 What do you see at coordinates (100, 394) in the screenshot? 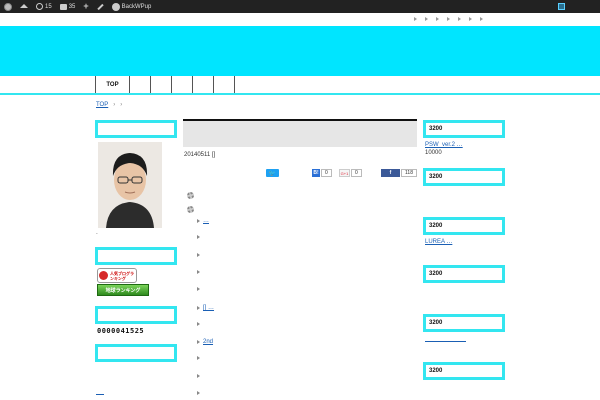
I see `left-bottom-link` at bounding box center [100, 394].